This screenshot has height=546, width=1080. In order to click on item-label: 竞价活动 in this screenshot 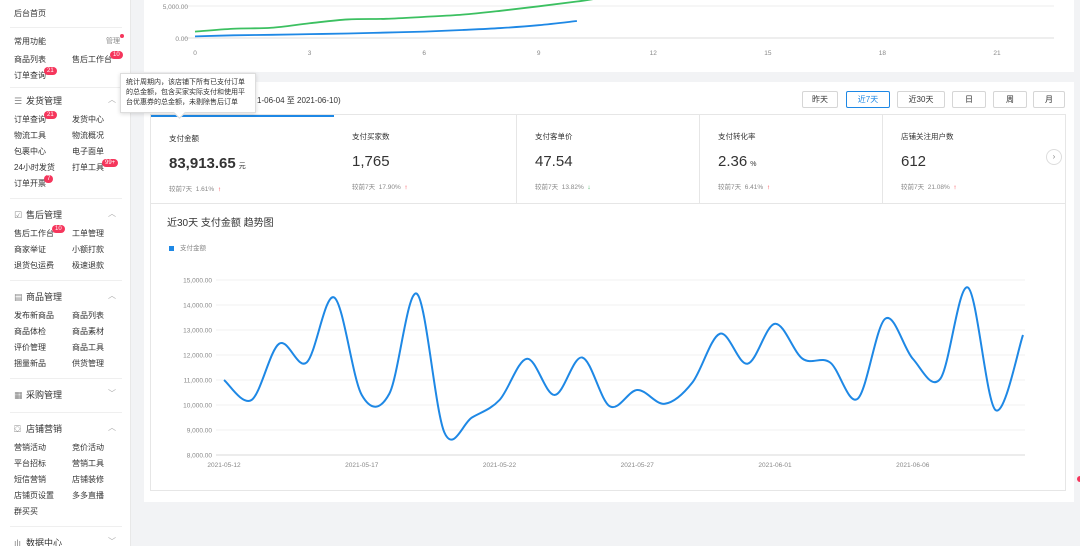, I will do `click(88, 447)`.